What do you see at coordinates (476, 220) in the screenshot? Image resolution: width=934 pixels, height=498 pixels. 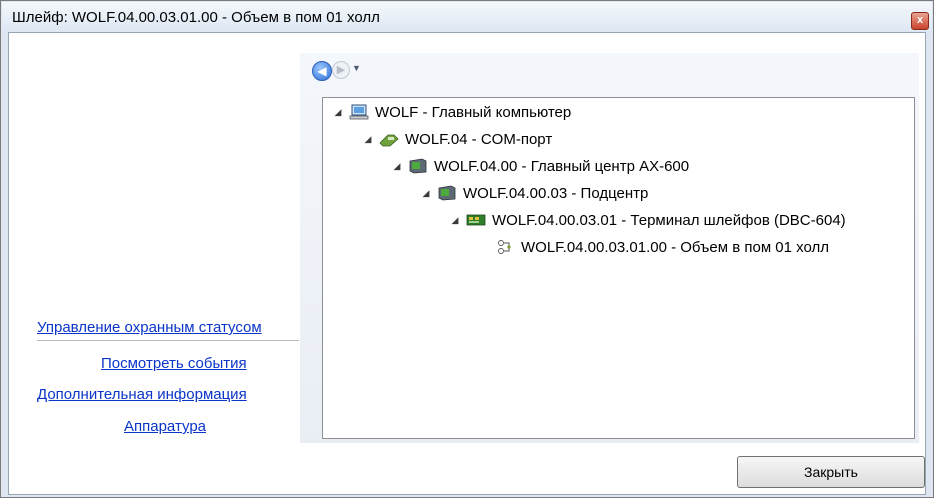 I see `terminal-board-icon` at bounding box center [476, 220].